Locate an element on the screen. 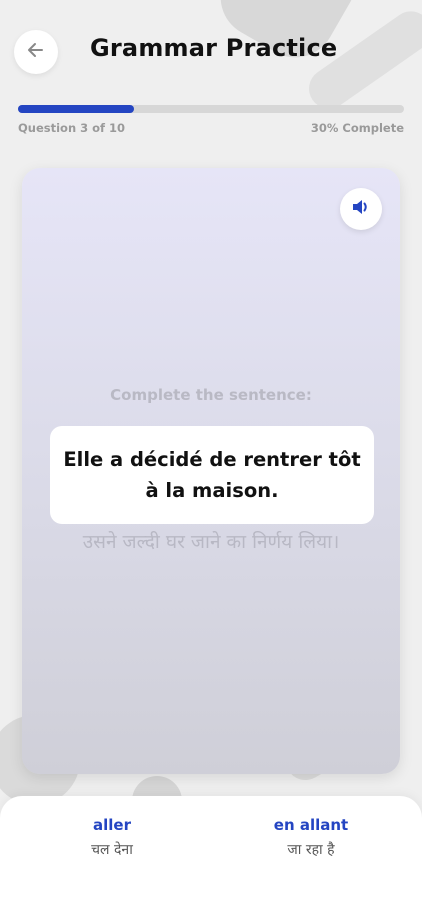 This screenshot has height=906, width=422. arrow-left-icon is located at coordinates (36, 52).